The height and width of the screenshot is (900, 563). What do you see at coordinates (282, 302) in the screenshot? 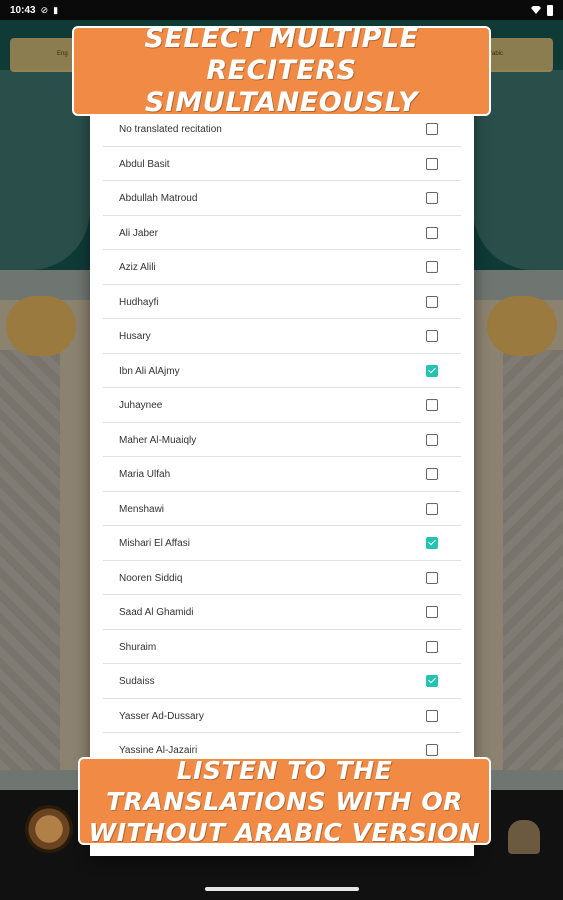
I see `reciter-row: Hudhayfi` at bounding box center [282, 302].